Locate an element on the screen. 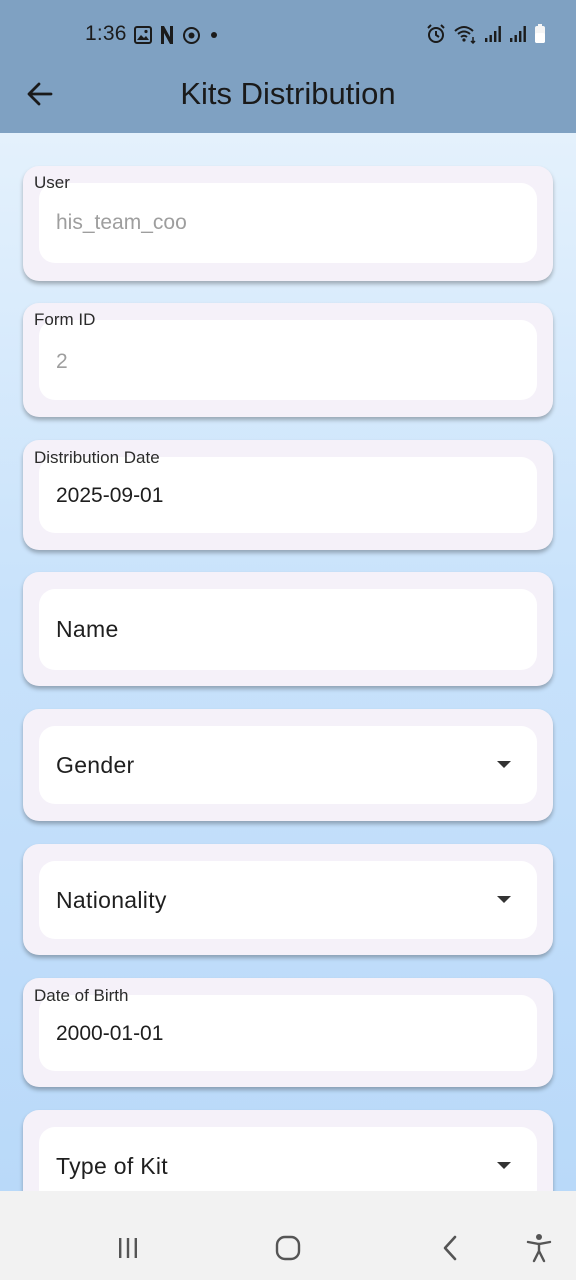 This screenshot has height=1280, width=576. app-bar: Kits Distribution is located at coordinates (288, 95).